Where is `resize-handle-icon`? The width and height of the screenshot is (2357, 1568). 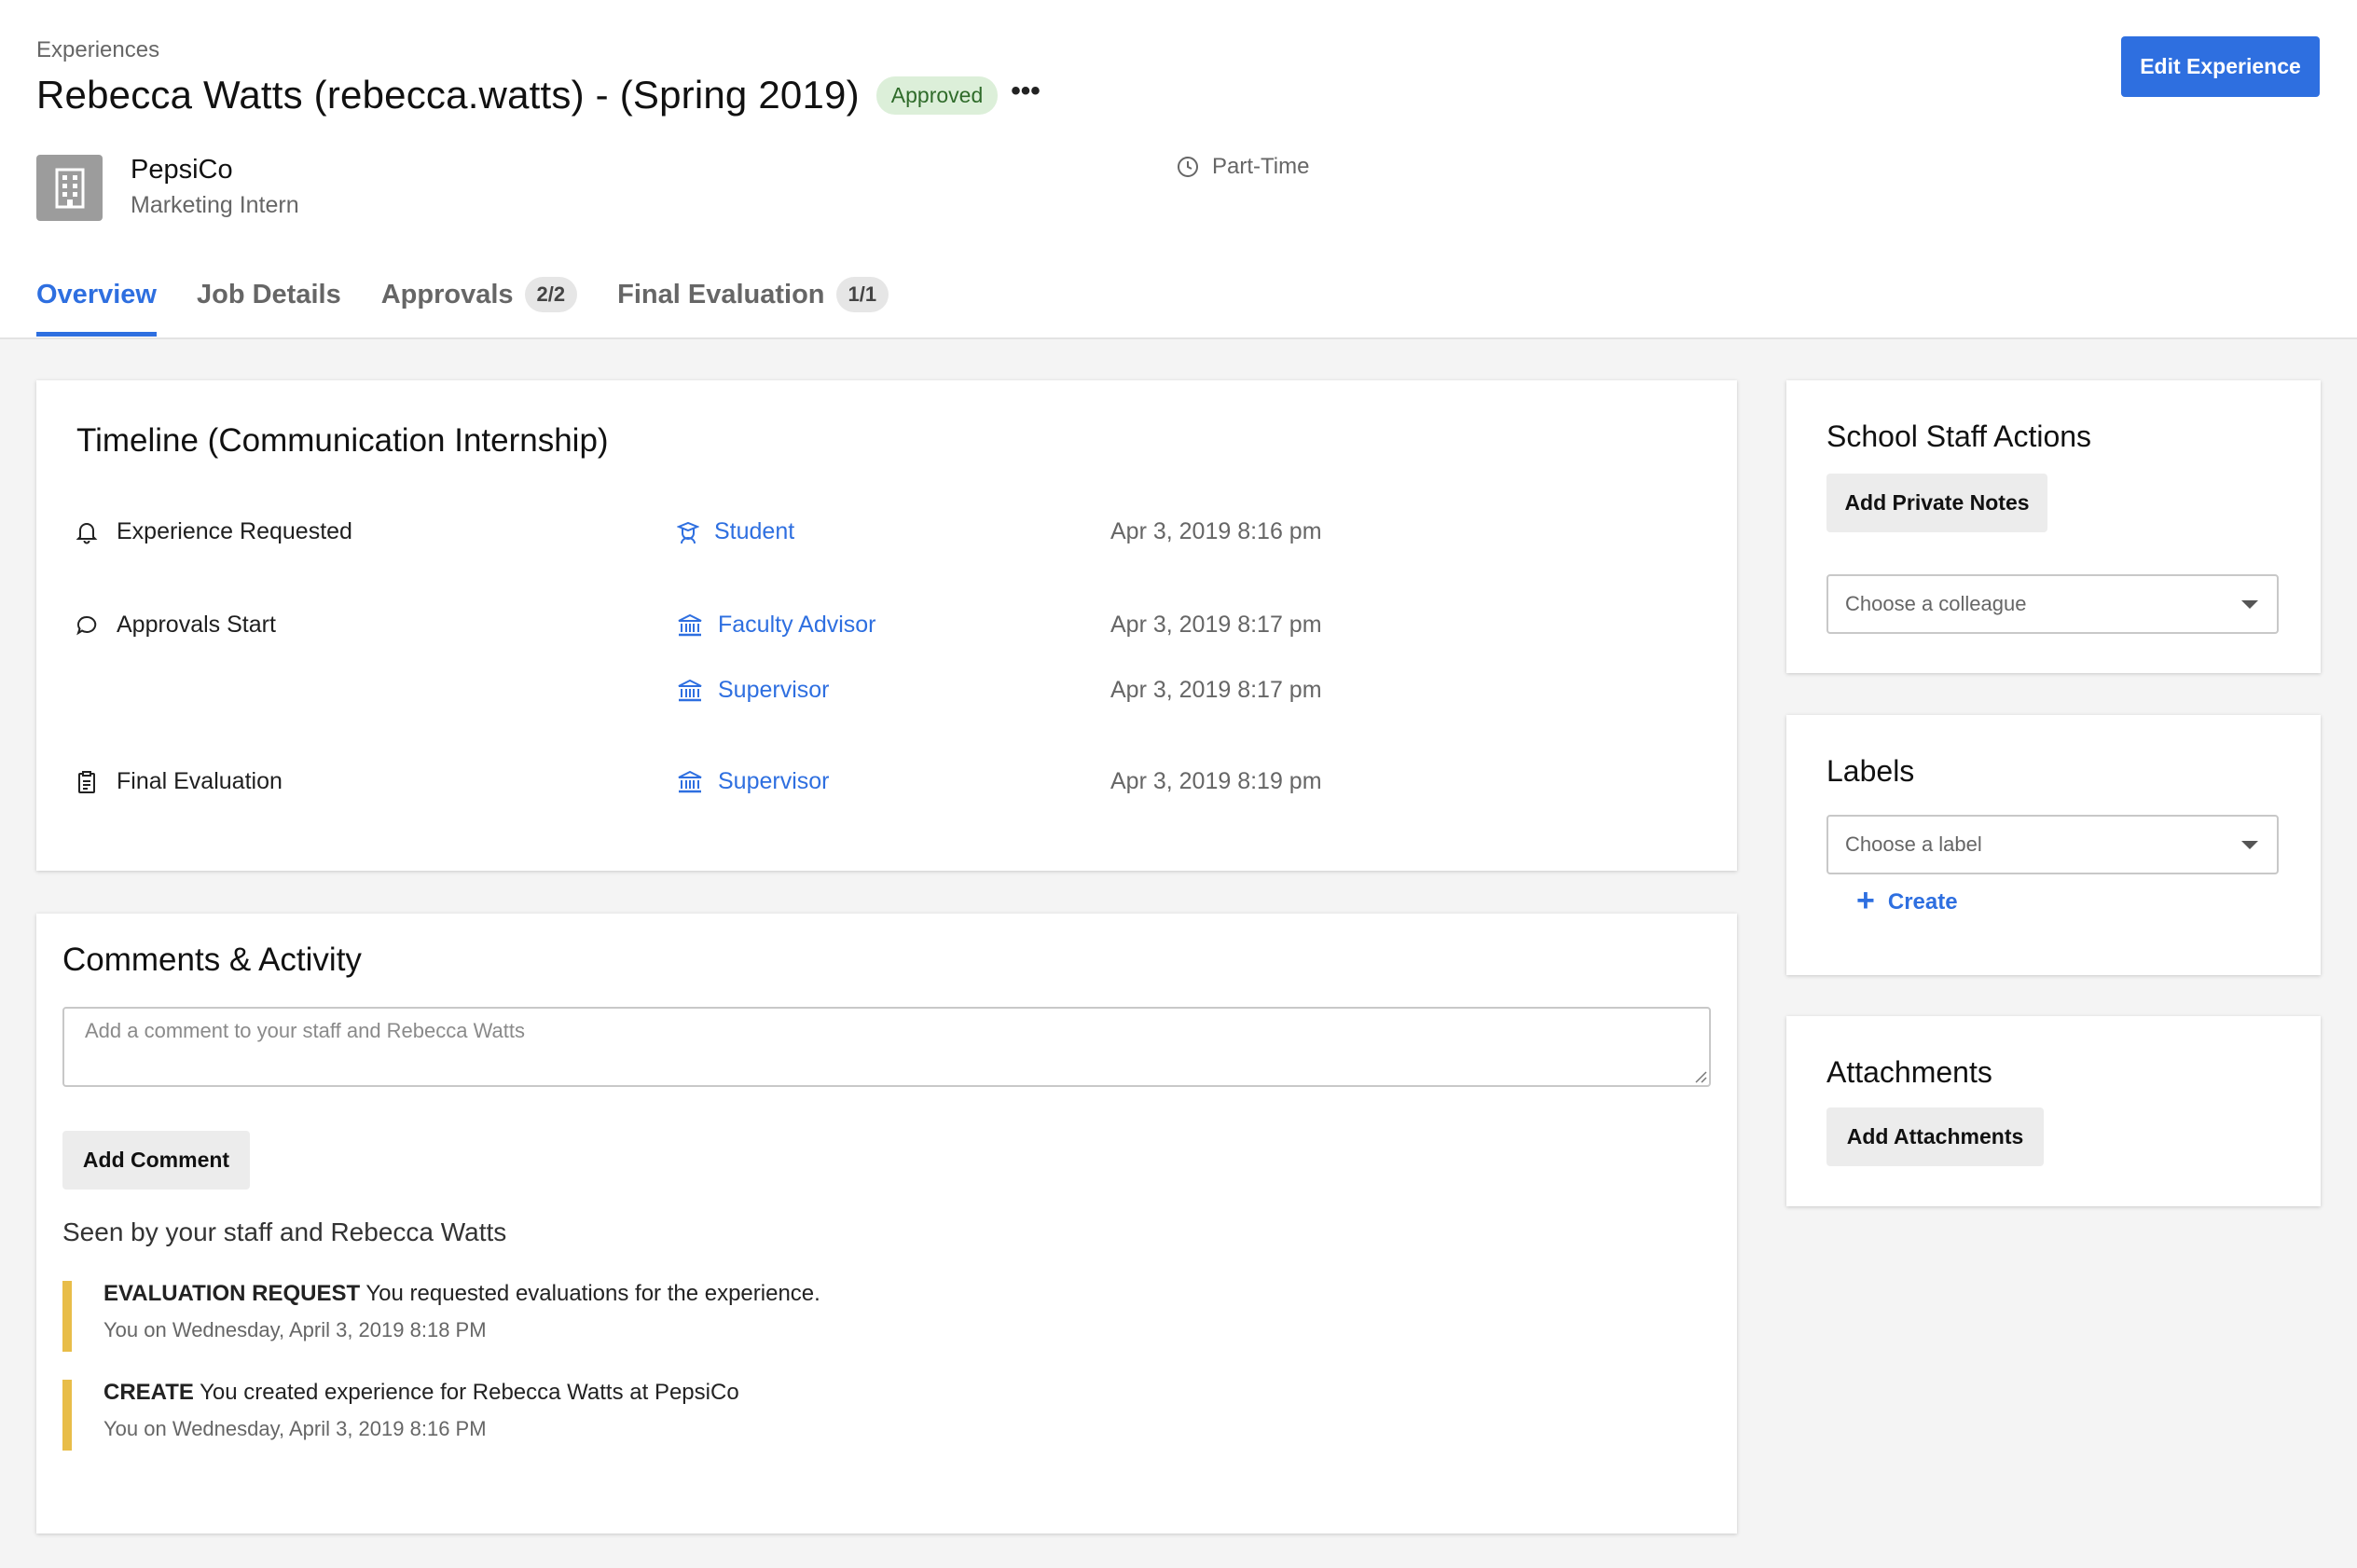
resize-handle-icon is located at coordinates (1699, 1075).